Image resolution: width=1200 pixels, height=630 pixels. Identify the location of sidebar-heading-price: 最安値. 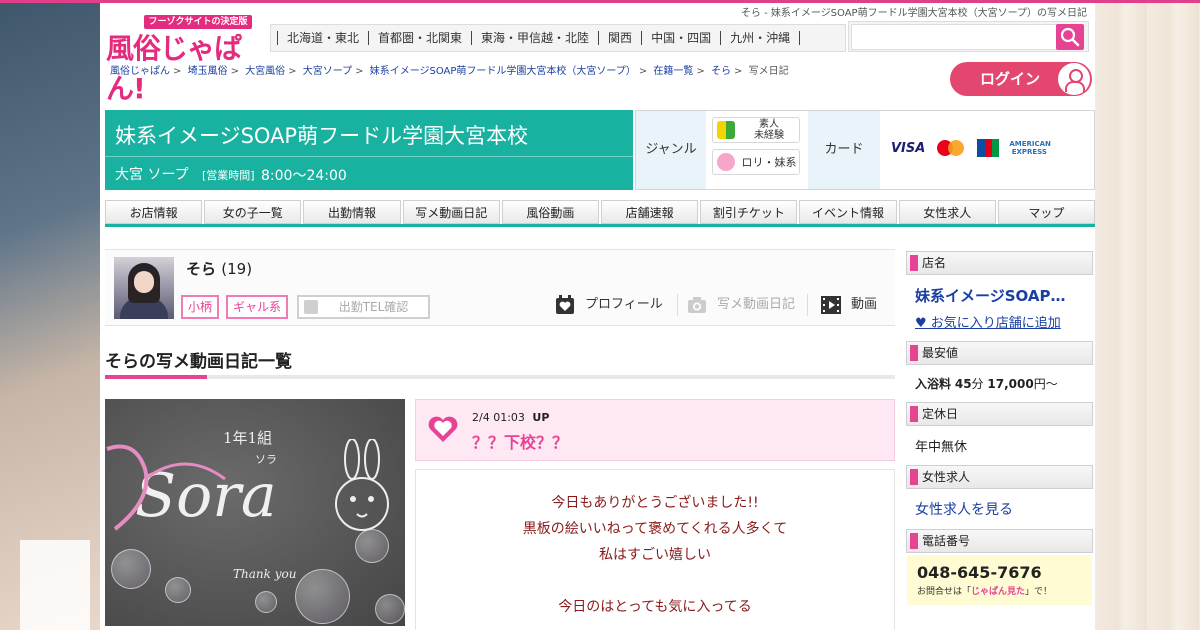
(999, 353).